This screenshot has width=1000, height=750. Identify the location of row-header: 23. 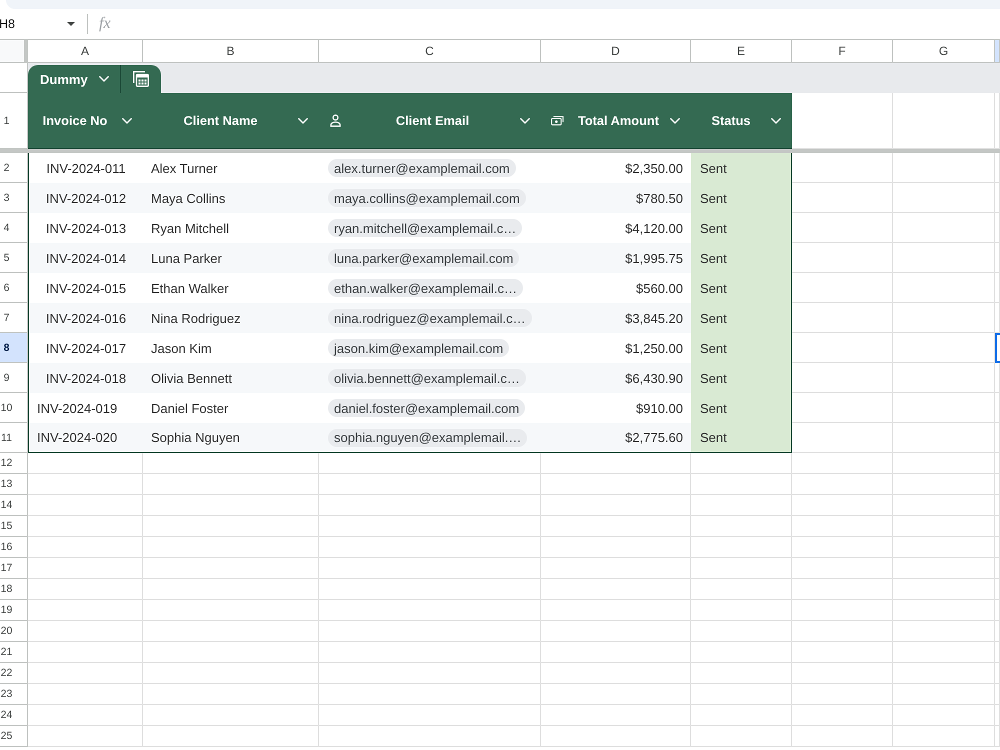
(14, 694).